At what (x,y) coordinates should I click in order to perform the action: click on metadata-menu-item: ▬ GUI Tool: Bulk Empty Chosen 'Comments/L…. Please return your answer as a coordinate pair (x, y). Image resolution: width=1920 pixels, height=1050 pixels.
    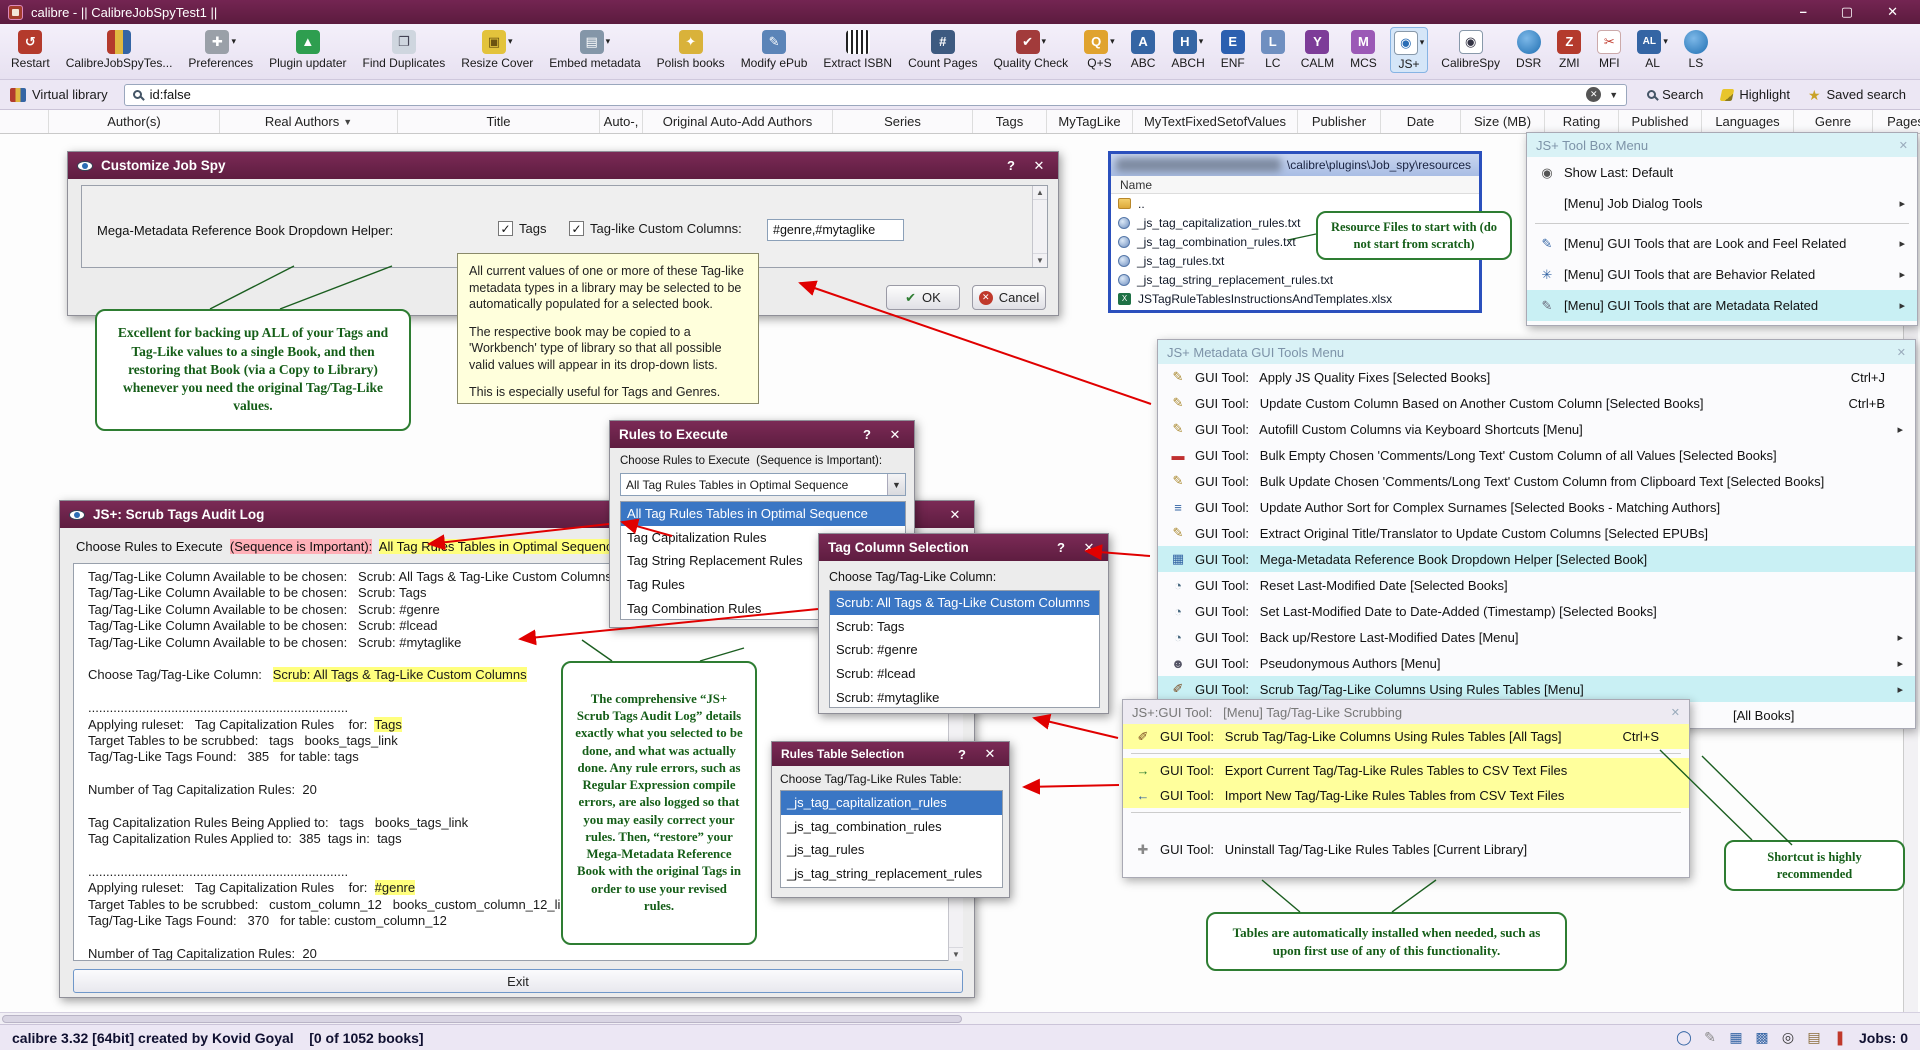
    Looking at the image, I should click on (1536, 455).